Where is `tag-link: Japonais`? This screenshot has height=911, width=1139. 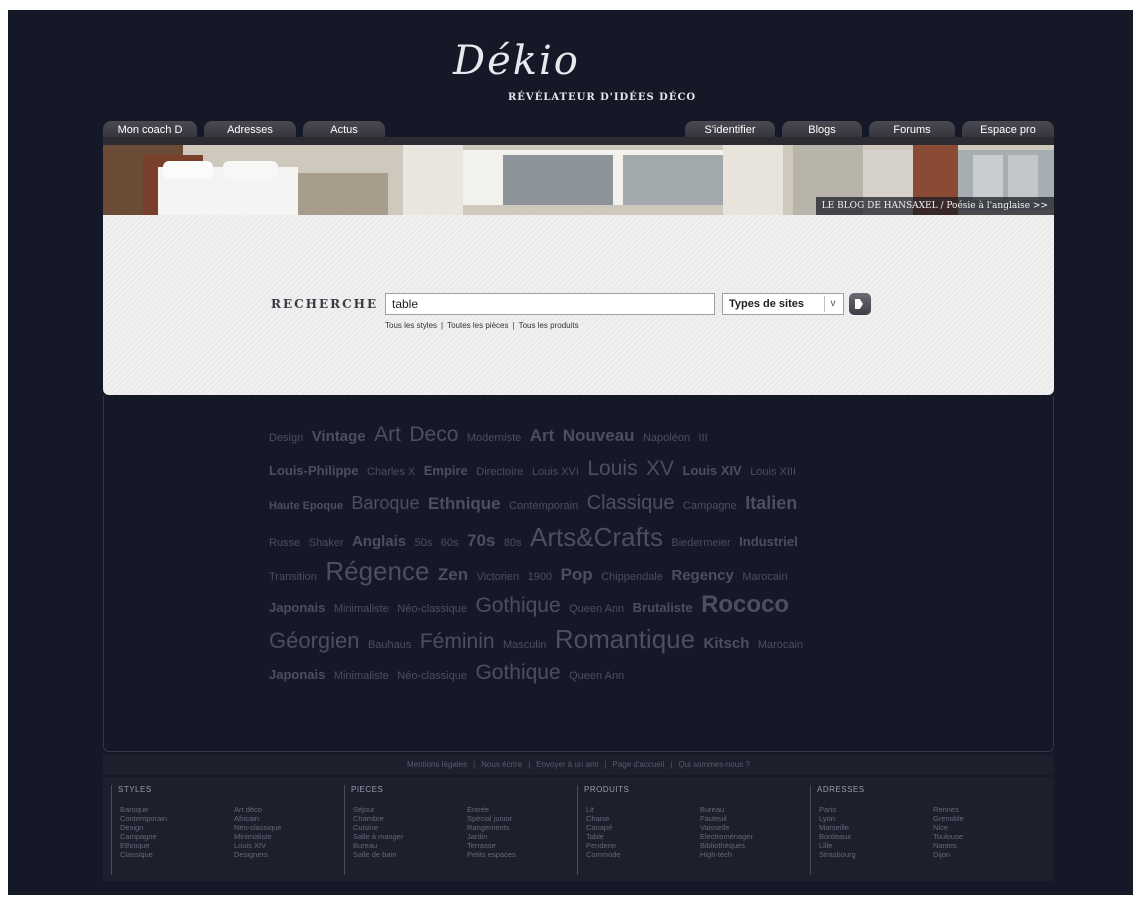
tag-link: Japonais is located at coordinates (297, 607).